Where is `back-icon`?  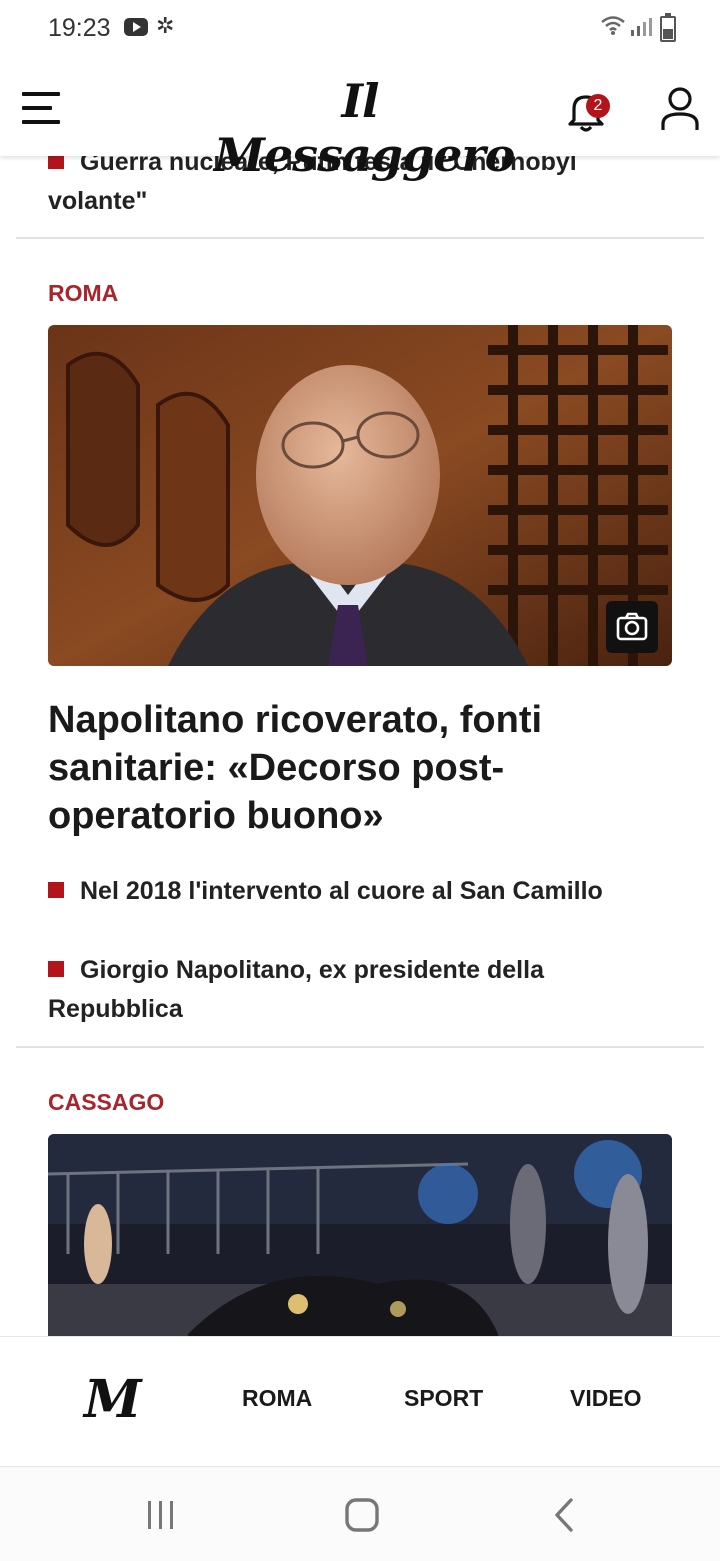 back-icon is located at coordinates (564, 1515).